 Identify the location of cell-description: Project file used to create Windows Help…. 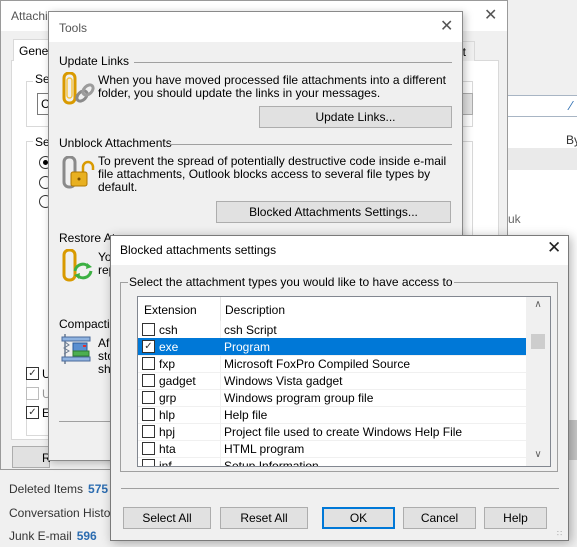
(343, 432).